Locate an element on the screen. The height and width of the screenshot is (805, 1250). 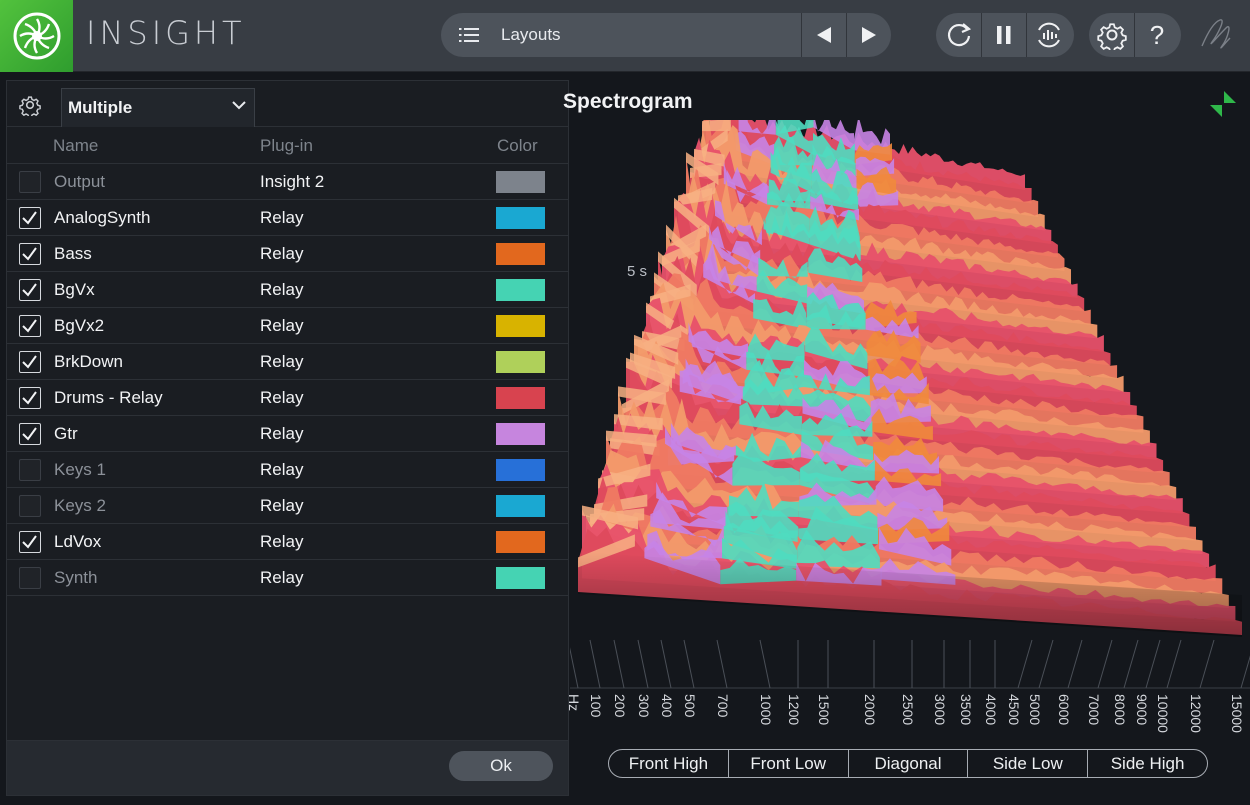
frequency-tick-label: 100 is located at coordinates (596, 706).